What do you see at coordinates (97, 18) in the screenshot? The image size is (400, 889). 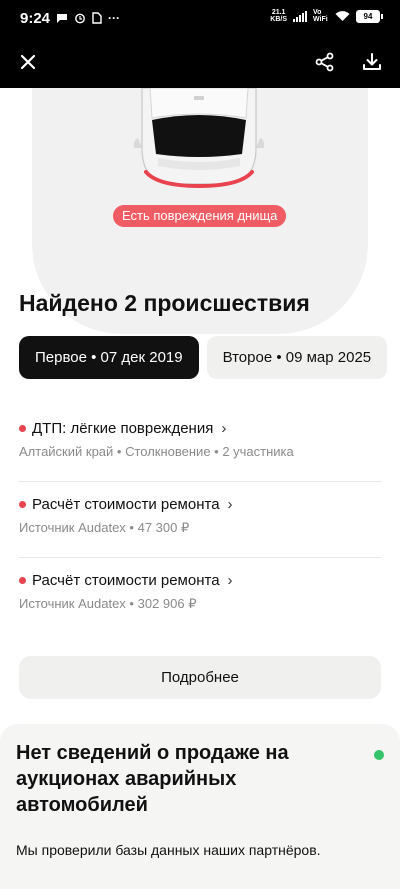 I see `document-icon` at bounding box center [97, 18].